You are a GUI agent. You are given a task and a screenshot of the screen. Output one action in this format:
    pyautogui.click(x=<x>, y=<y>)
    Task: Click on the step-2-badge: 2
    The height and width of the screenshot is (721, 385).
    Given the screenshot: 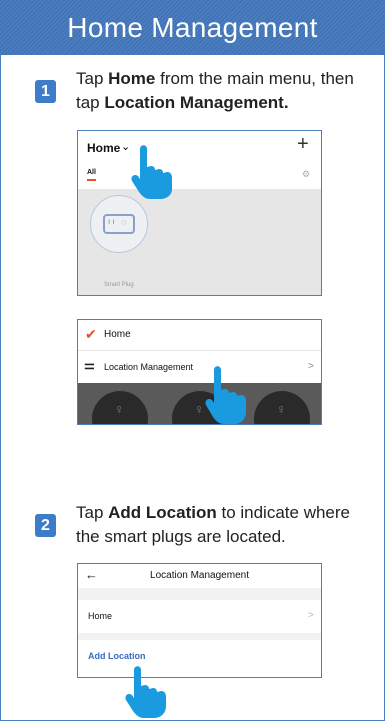 What is the action you would take?
    pyautogui.click(x=45, y=525)
    